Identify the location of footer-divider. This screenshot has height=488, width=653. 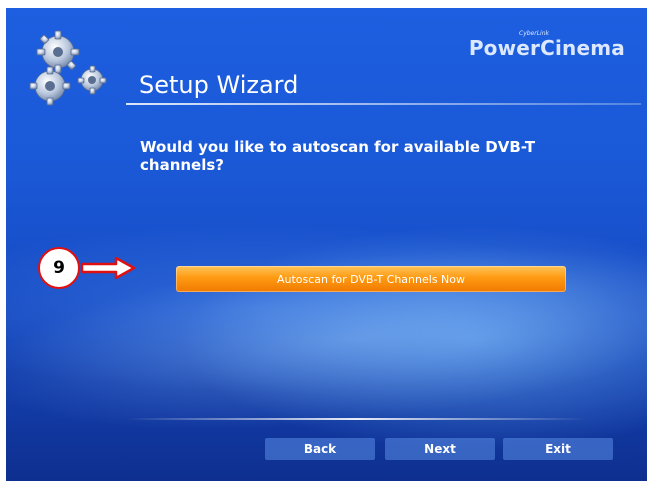
(356, 419).